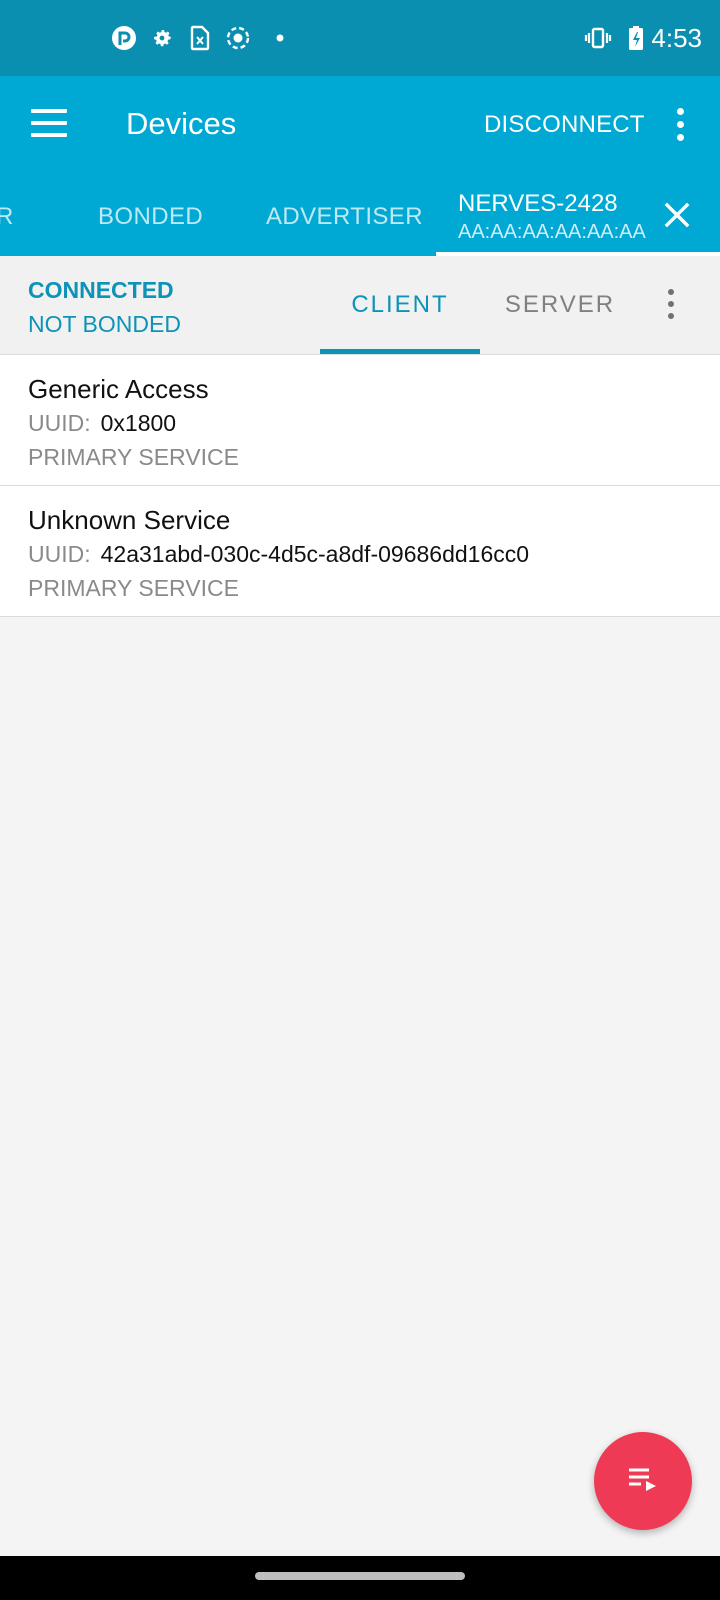 This screenshot has height=1600, width=720. What do you see at coordinates (538, 203) in the screenshot?
I see `device-name: NERVES-2428` at bounding box center [538, 203].